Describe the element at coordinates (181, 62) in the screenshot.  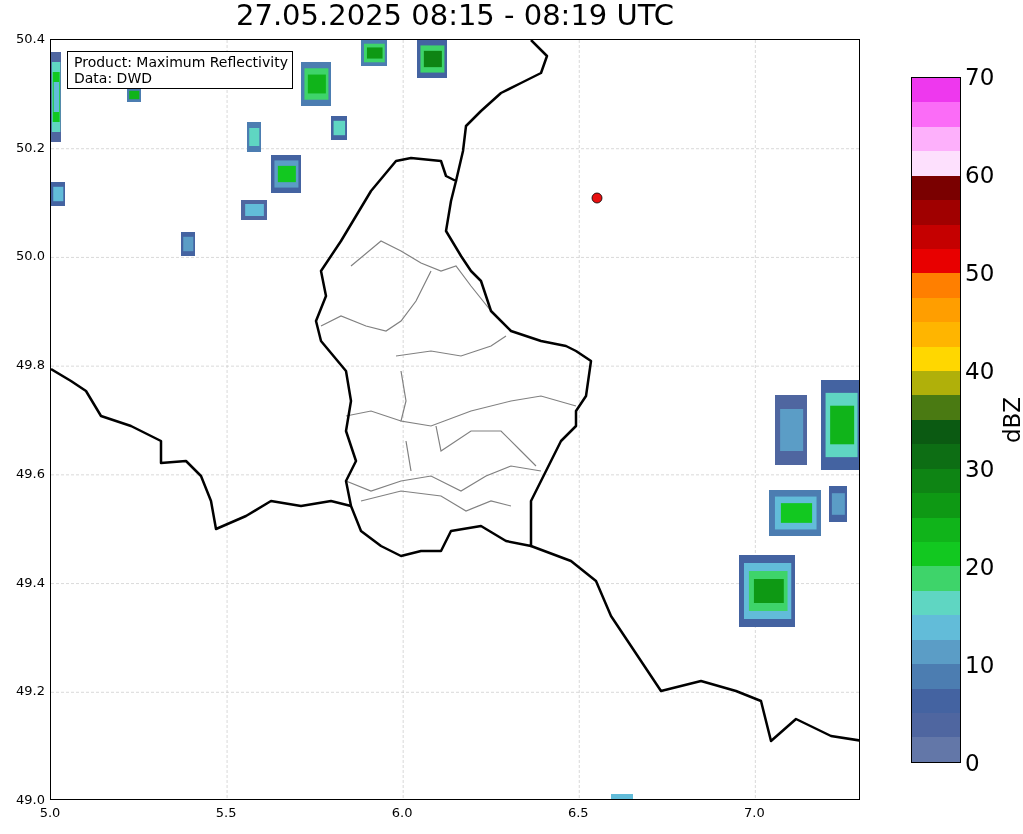
I see `info-text: Product: Maximum Reflectivity` at that location.